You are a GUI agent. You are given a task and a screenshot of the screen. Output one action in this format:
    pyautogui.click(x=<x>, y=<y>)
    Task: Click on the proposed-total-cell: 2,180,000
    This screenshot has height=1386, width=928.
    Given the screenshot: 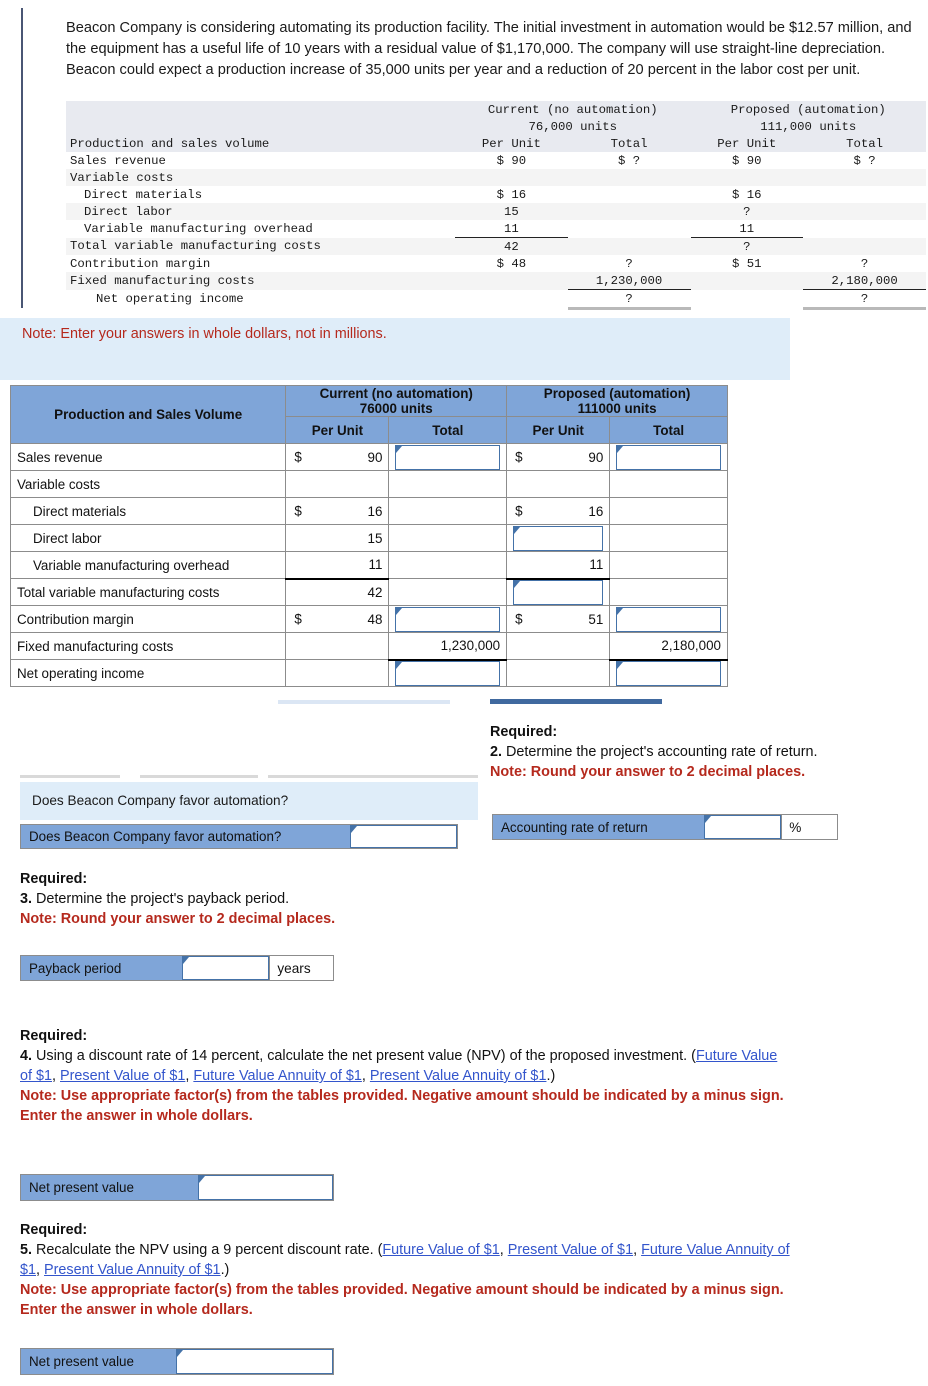 What is the action you would take?
    pyautogui.click(x=668, y=646)
    